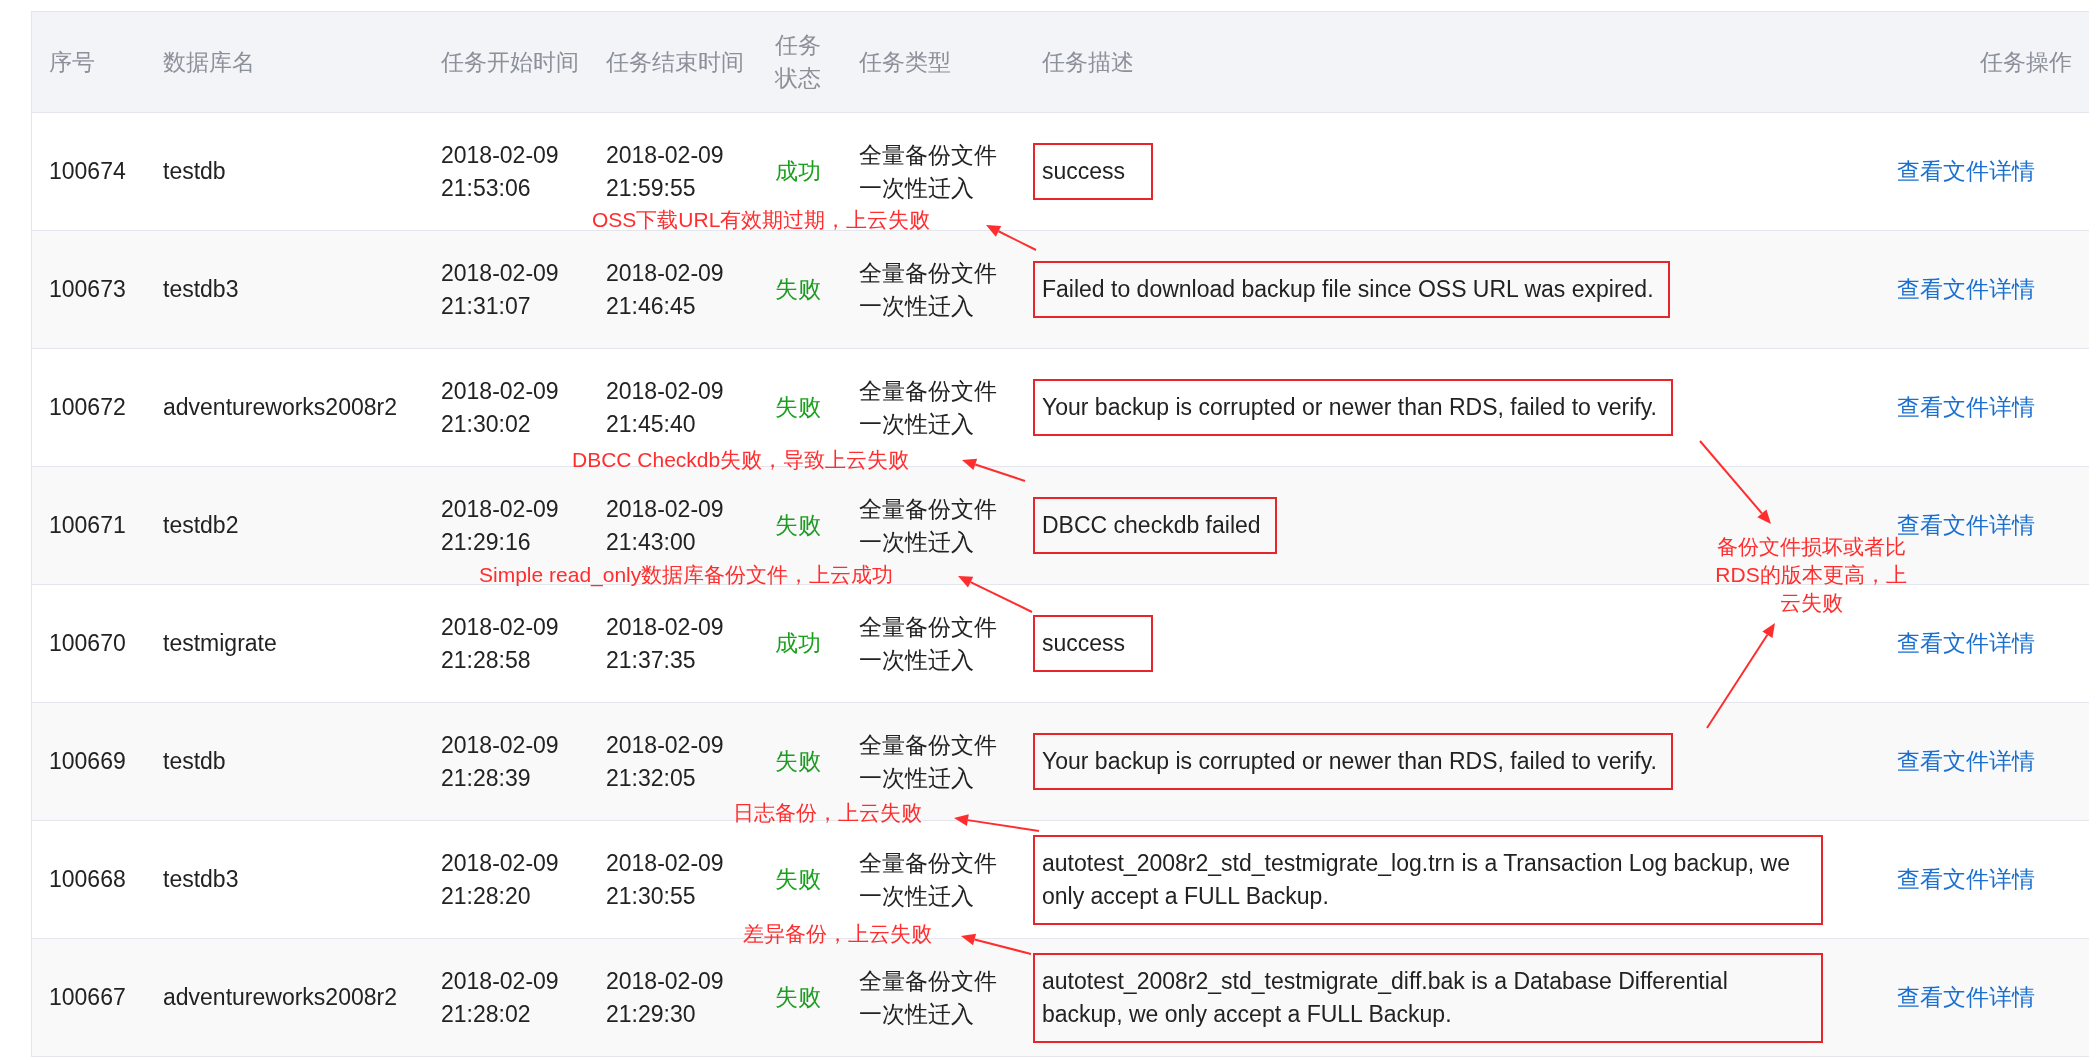 This screenshot has height=1060, width=2096. I want to click on task-id: 100673, so click(87, 289).